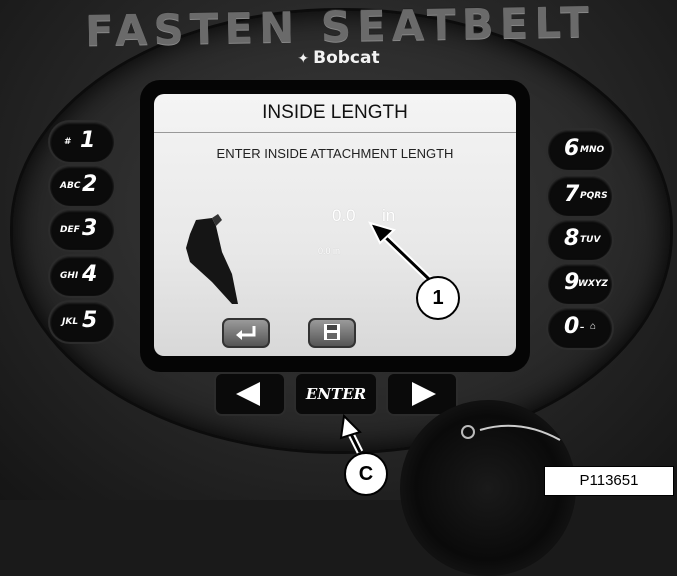 The height and width of the screenshot is (576, 677). I want to click on back-arrow-icon, so click(246, 333).